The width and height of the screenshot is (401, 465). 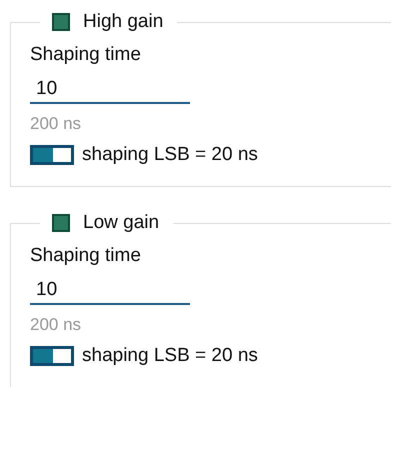 I want to click on group-title: High gain, so click(x=123, y=22).